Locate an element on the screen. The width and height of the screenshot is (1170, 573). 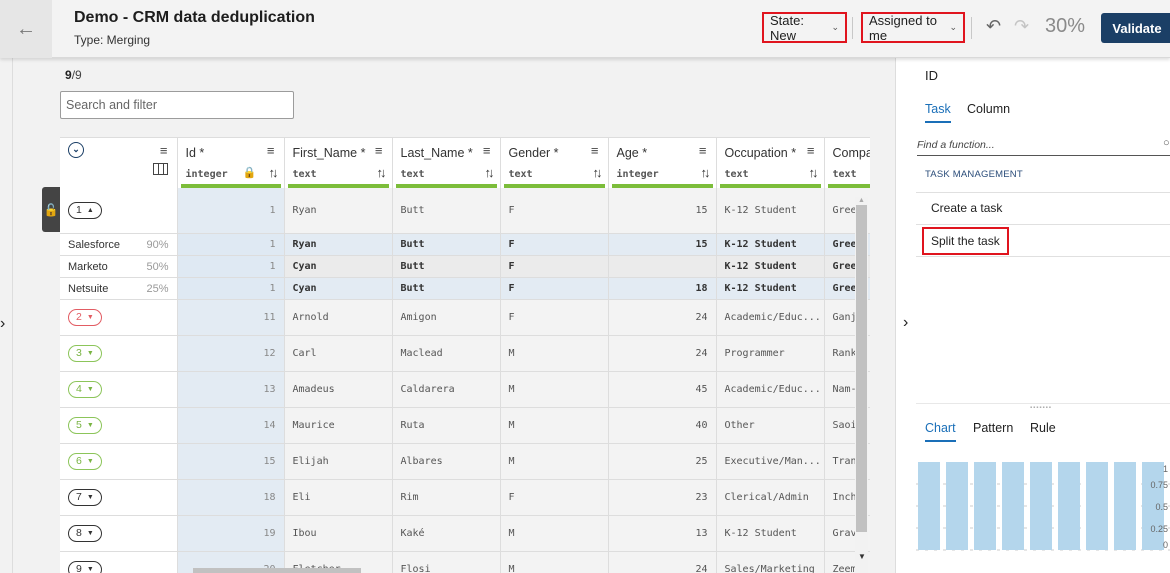
grid-cell: 45 is located at coordinates (662, 389).